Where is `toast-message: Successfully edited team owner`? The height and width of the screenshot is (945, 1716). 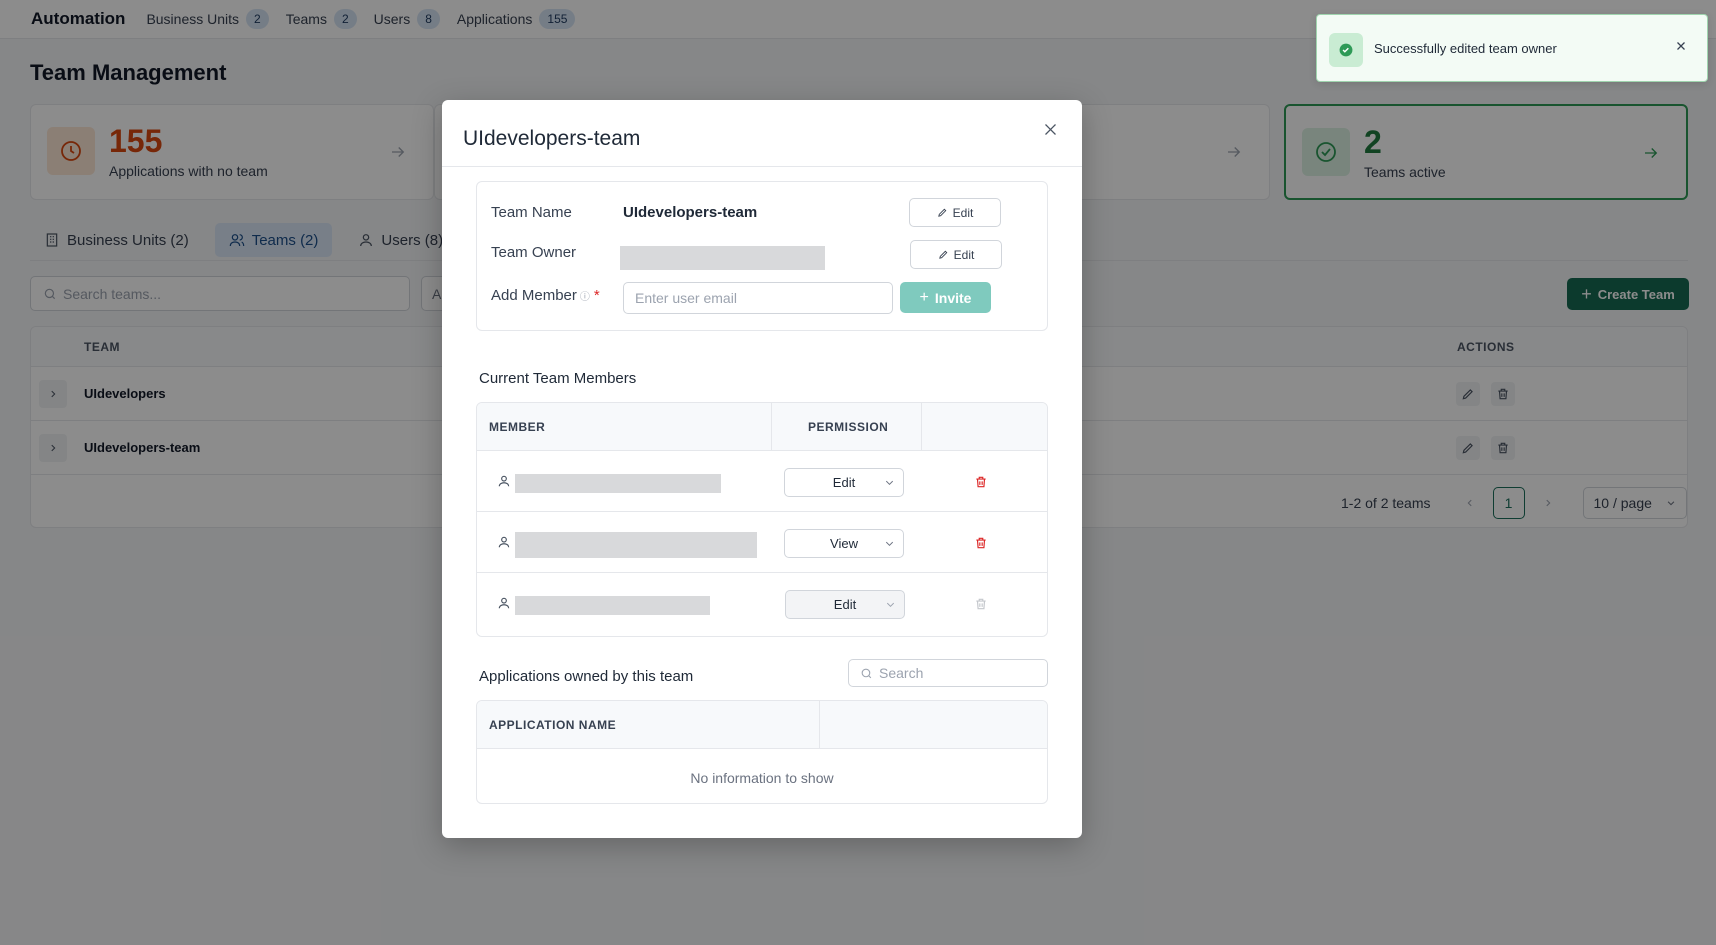 toast-message: Successfully edited team owner is located at coordinates (1465, 48).